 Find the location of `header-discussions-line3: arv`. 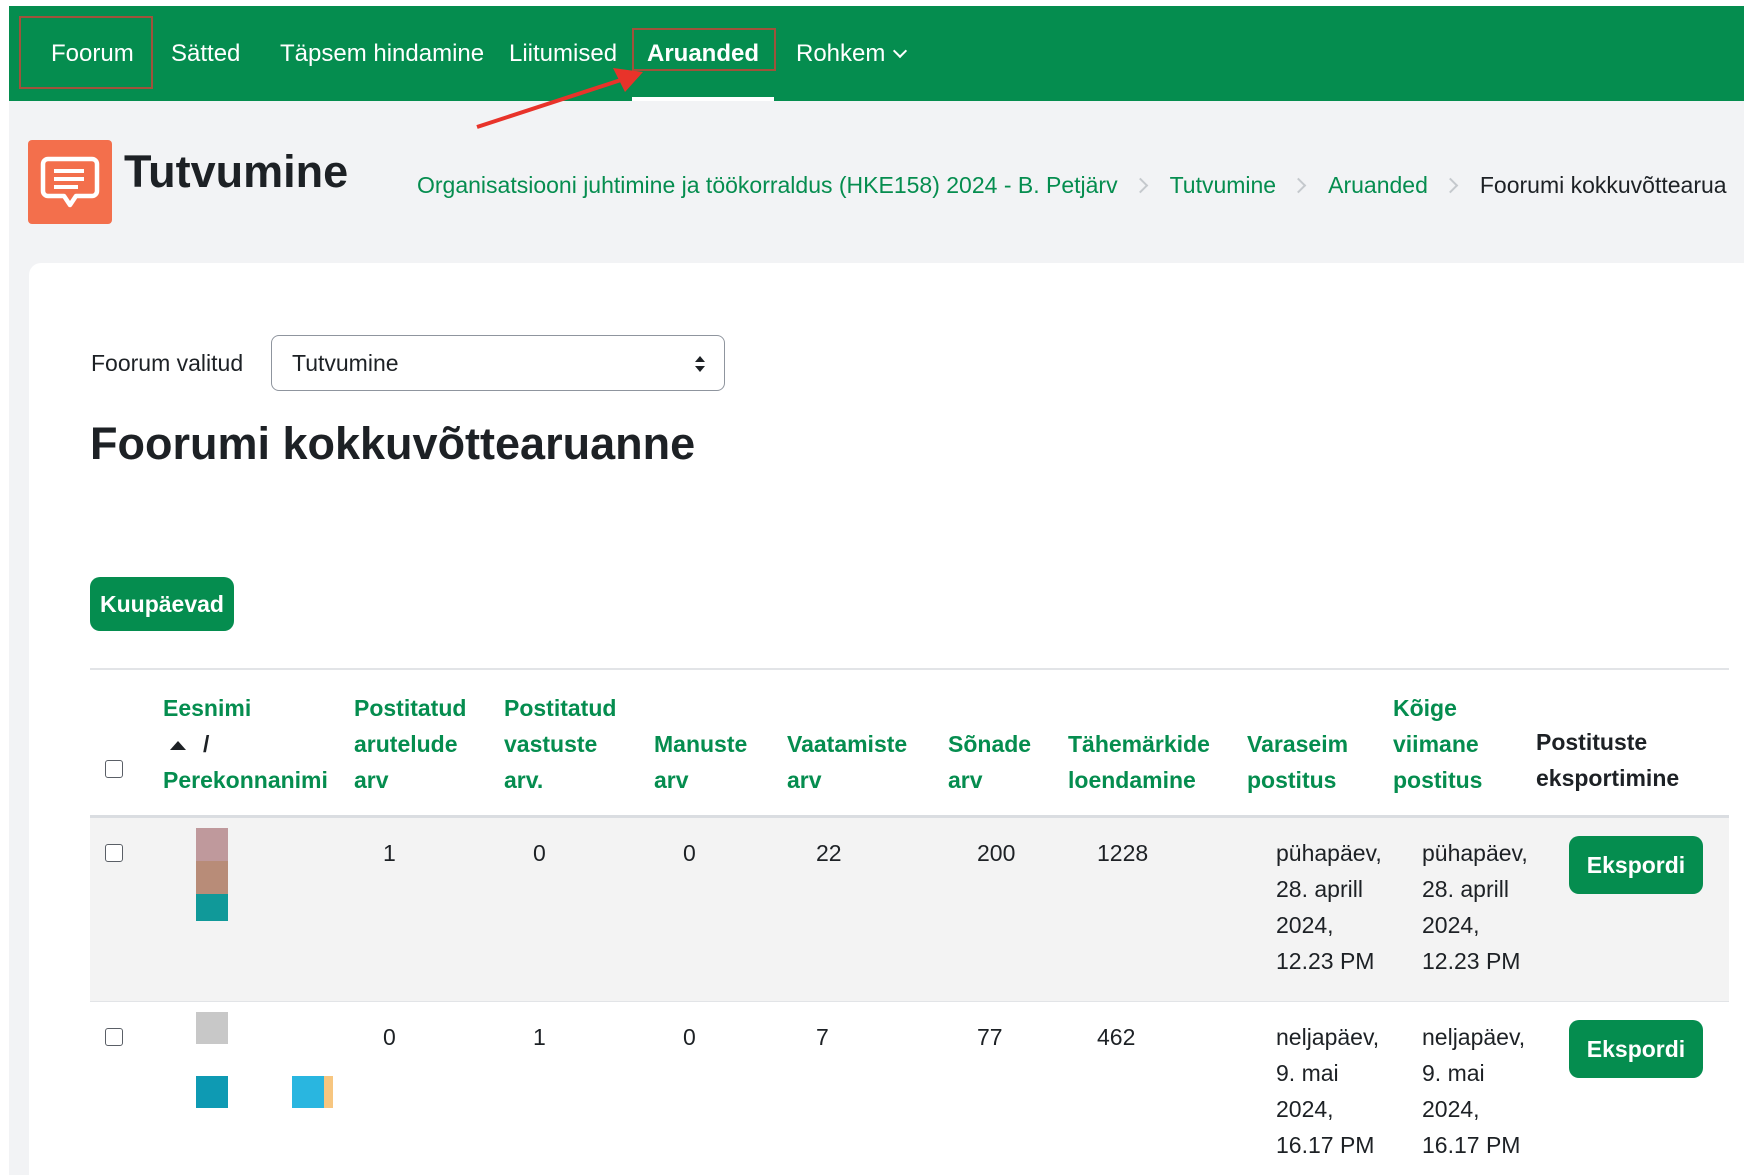

header-discussions-line3: arv is located at coordinates (371, 780).